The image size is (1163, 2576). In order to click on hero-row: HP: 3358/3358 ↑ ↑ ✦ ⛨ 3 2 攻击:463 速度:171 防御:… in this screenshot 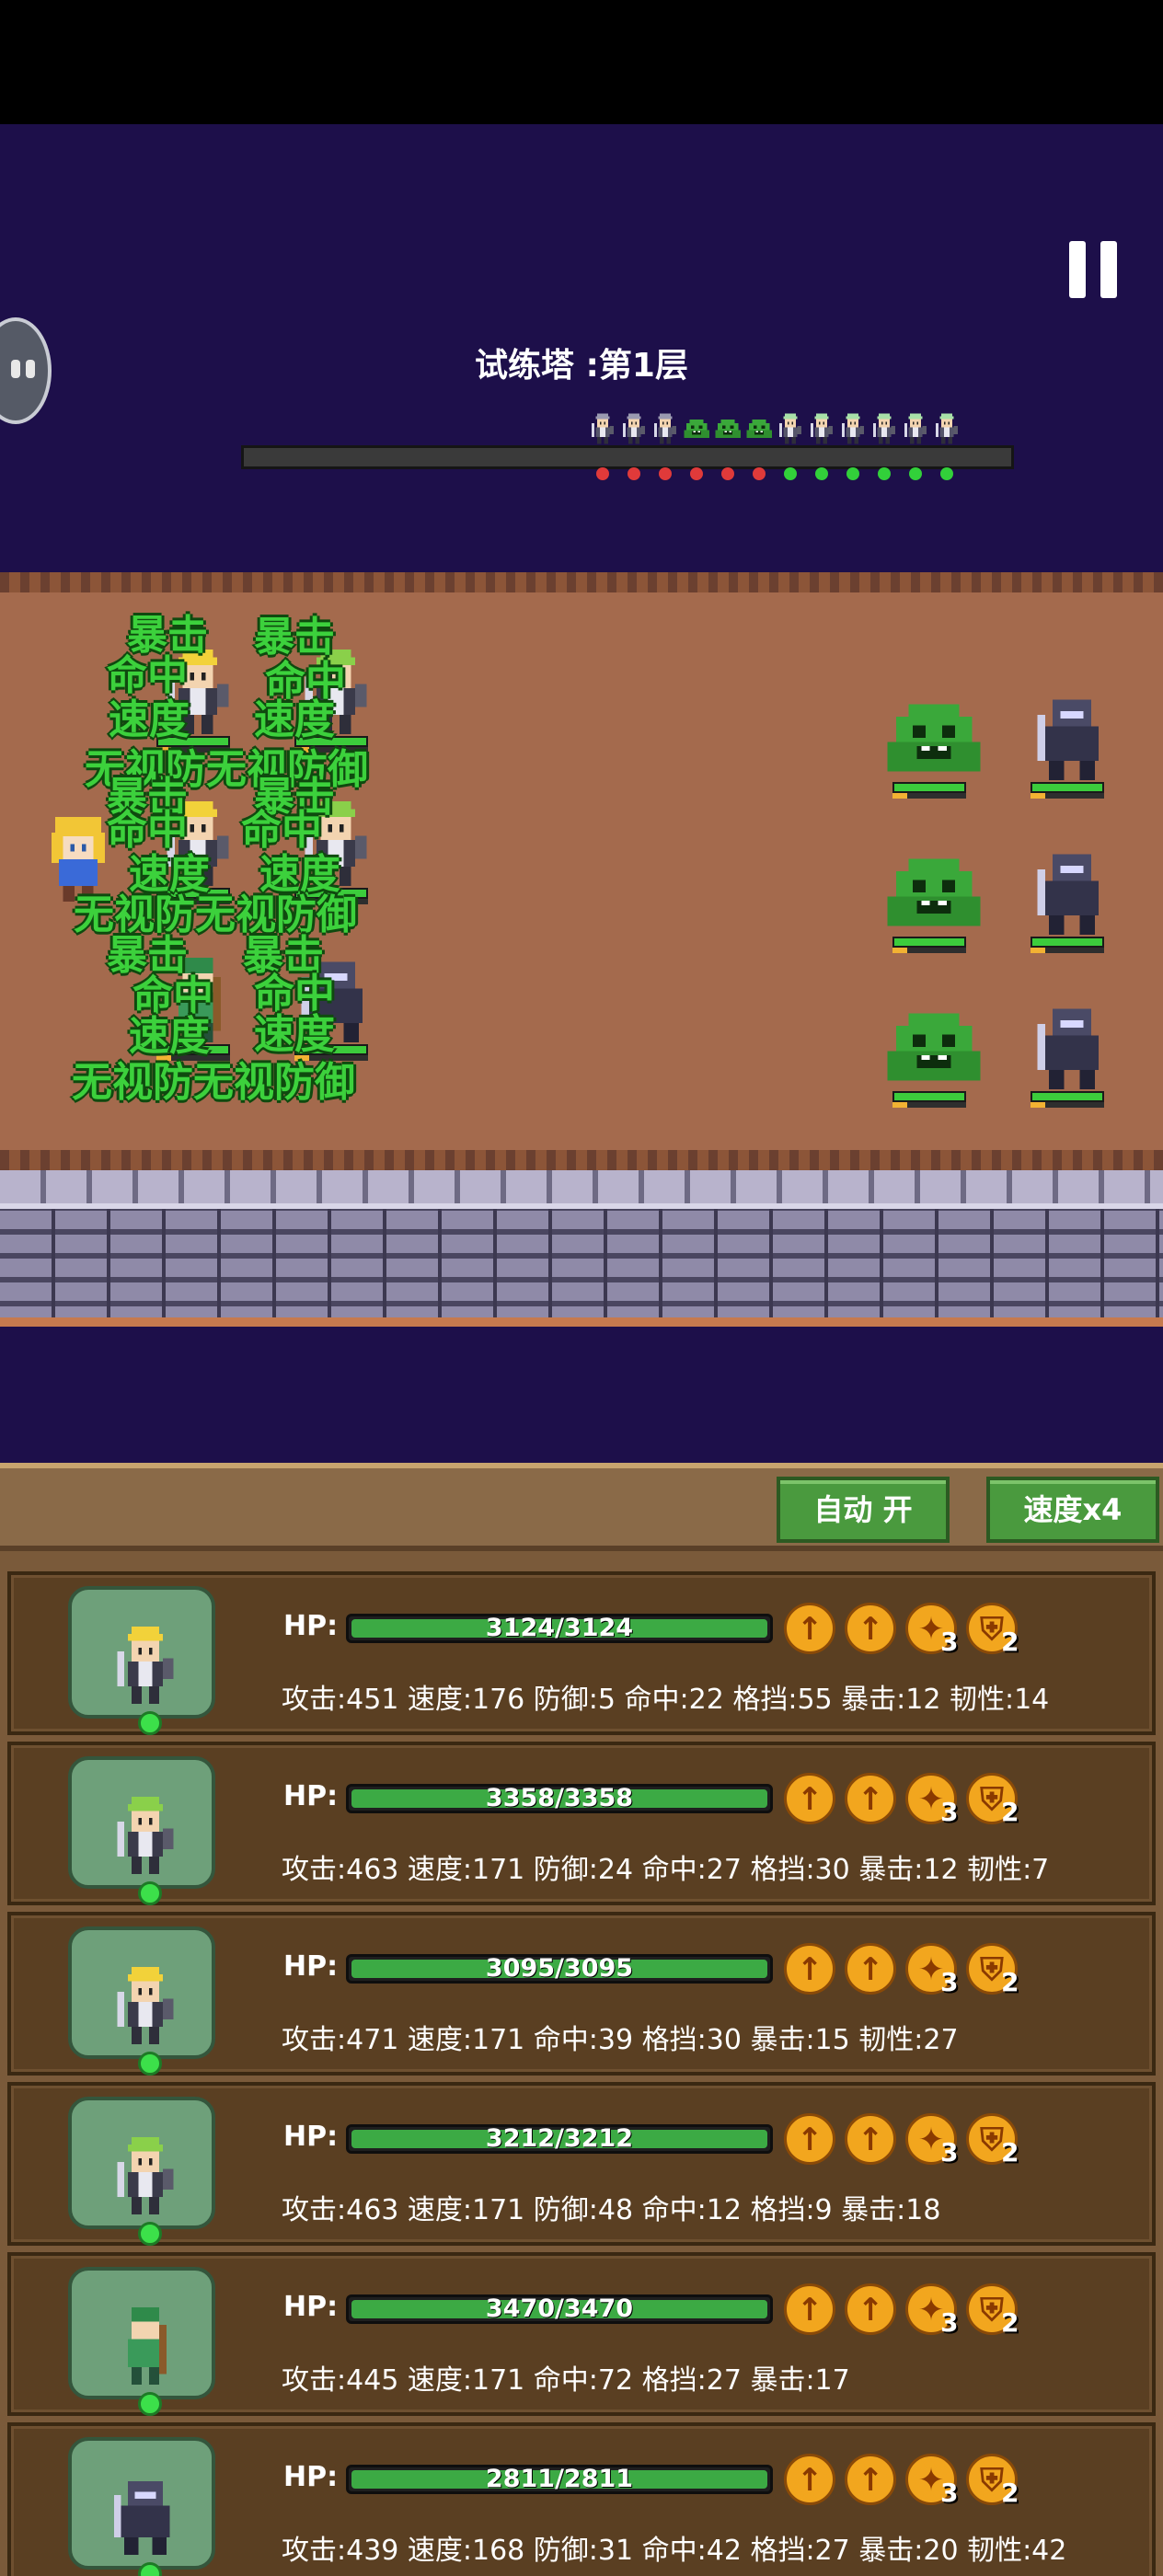, I will do `click(581, 1823)`.